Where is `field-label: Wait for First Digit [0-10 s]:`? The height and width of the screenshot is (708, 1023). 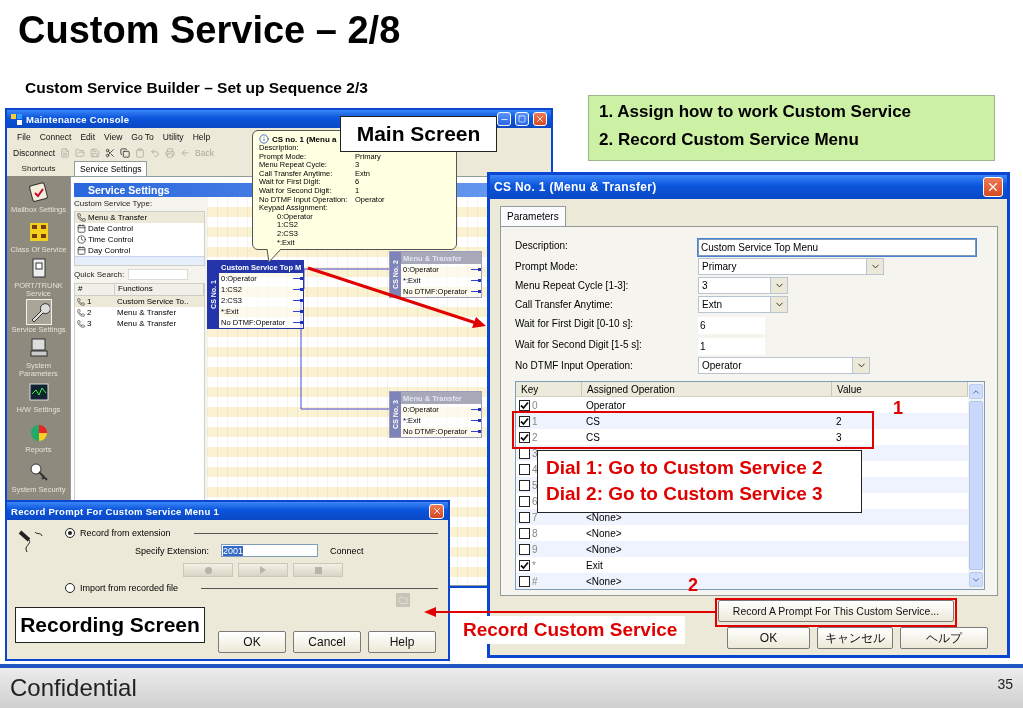 field-label: Wait for First Digit [0-10 s]: is located at coordinates (574, 324).